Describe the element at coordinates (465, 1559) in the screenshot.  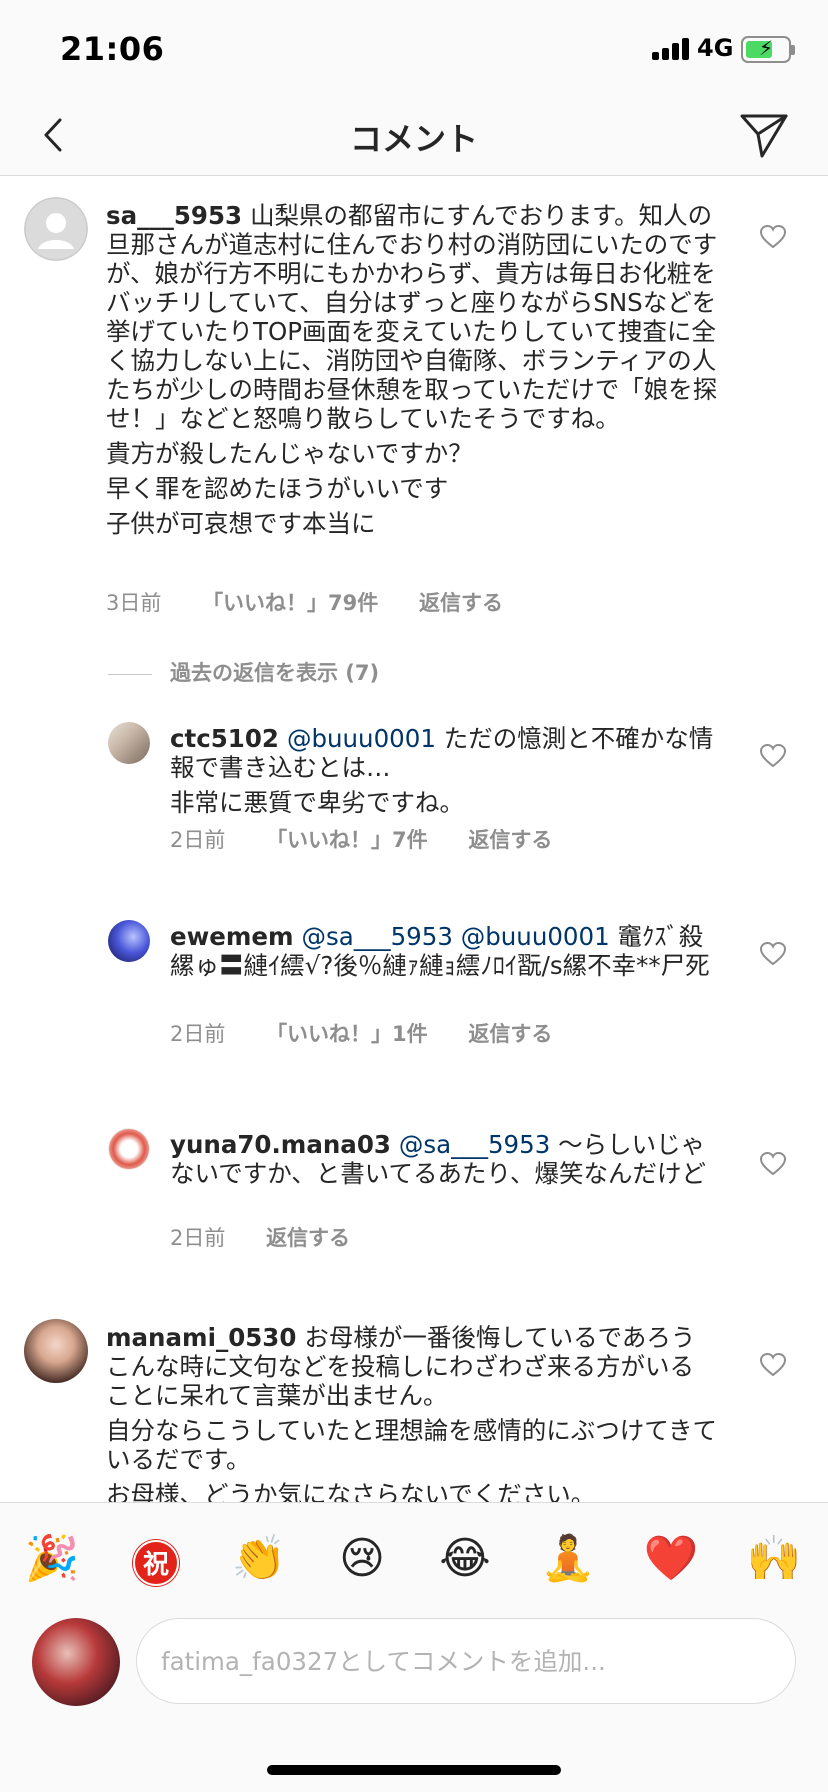
I see `tears-of-joy-emoji: 😂` at that location.